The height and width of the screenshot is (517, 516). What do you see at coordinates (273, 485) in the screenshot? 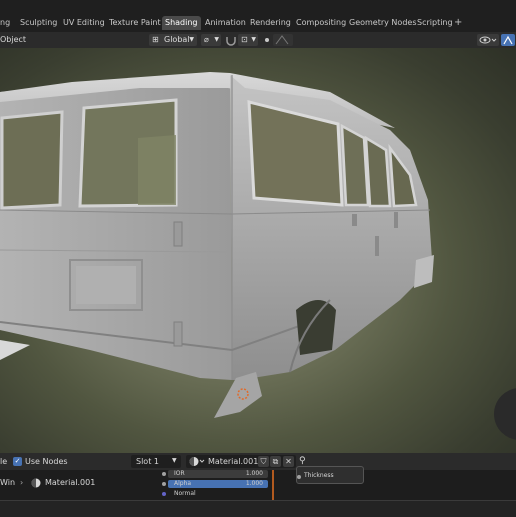
I see `node-wire` at bounding box center [273, 485].